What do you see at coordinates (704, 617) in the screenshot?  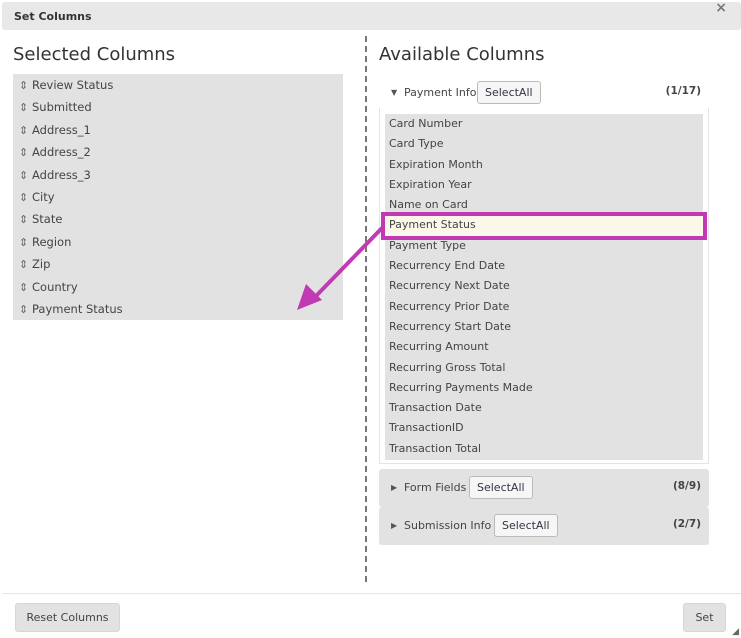 I see `set-button: Set` at bounding box center [704, 617].